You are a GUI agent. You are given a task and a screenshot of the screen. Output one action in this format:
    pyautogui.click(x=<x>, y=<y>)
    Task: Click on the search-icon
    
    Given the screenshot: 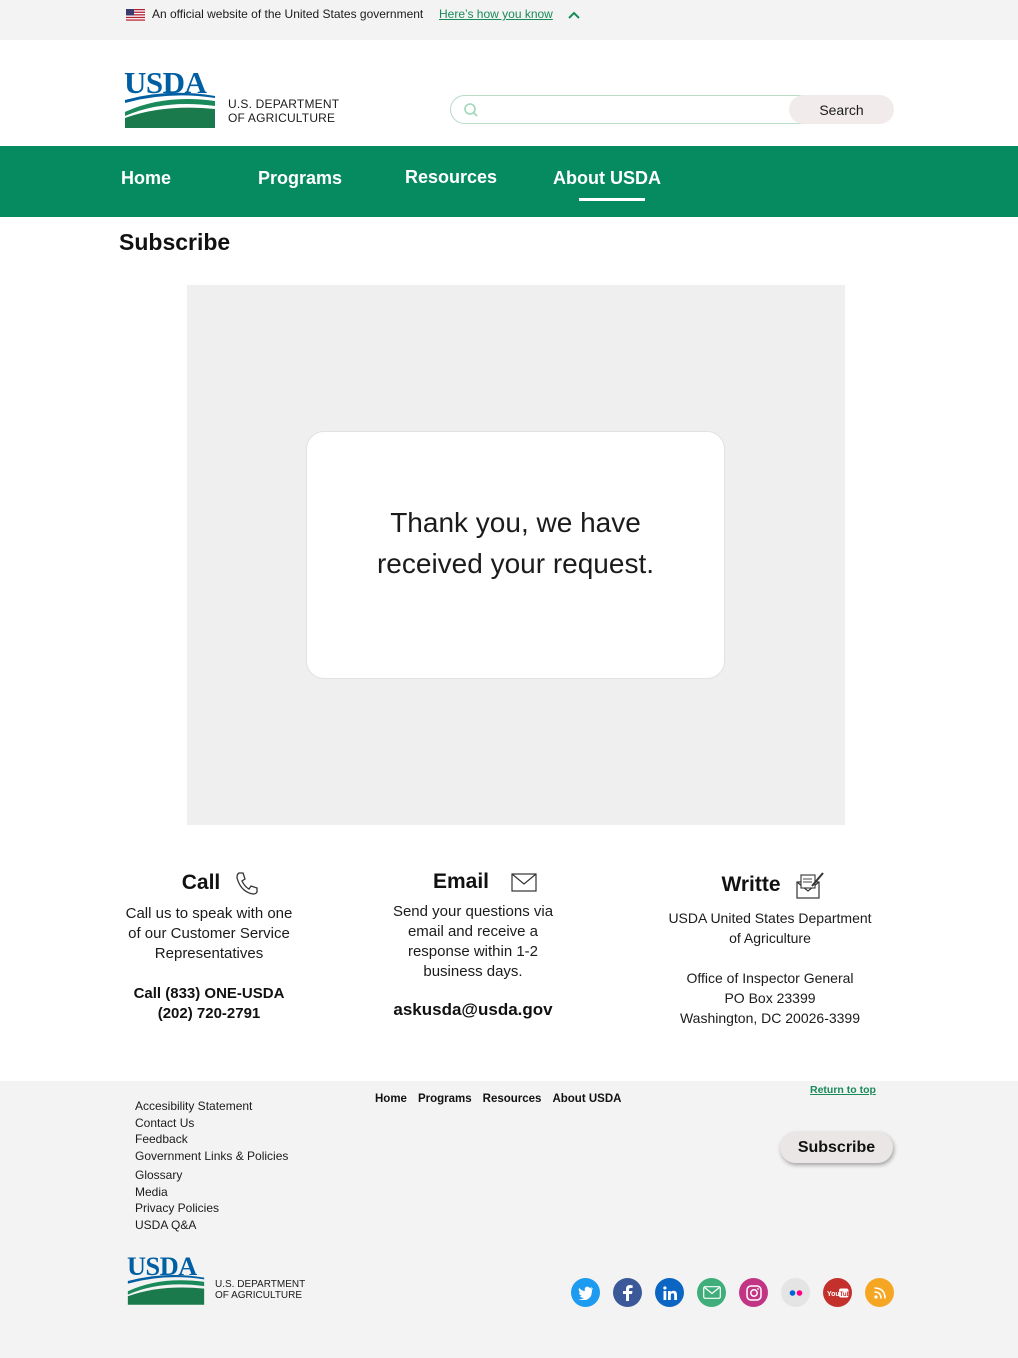 What is the action you would take?
    pyautogui.click(x=471, y=110)
    